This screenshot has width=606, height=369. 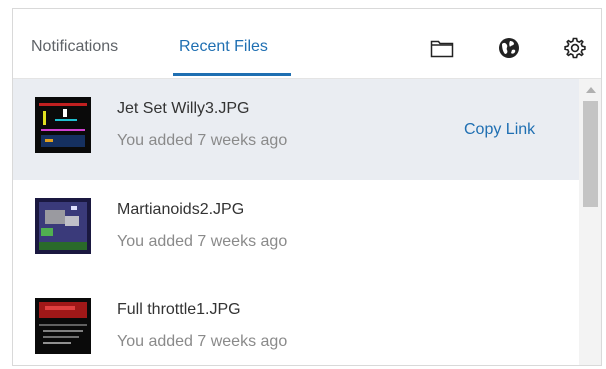 I want to click on file-name: Martianoids2.JPG, so click(x=181, y=209).